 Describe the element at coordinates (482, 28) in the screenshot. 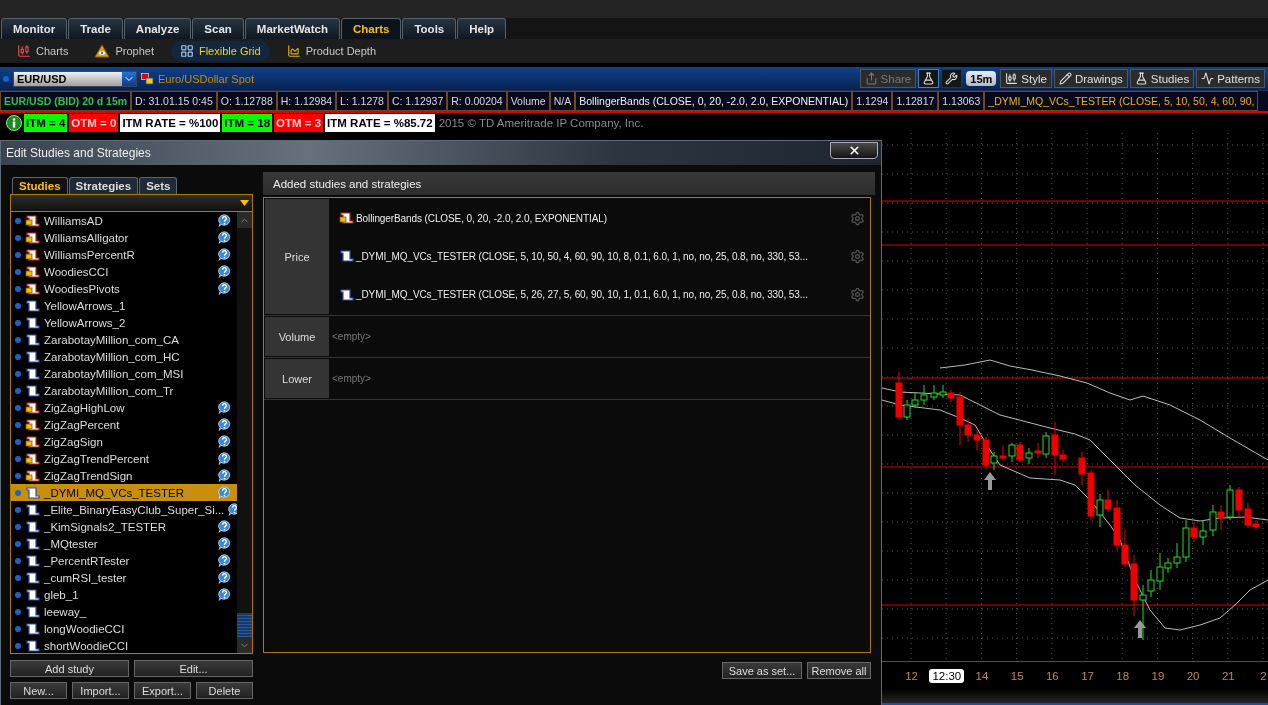

I see `nav-tab: Help` at that location.